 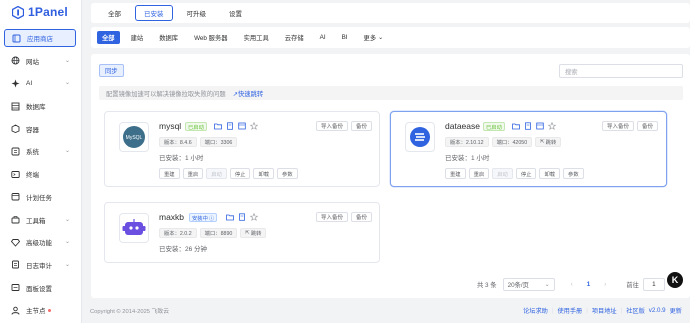 I want to click on sidebar-item-system: 系统 ⌄, so click(x=40, y=151).